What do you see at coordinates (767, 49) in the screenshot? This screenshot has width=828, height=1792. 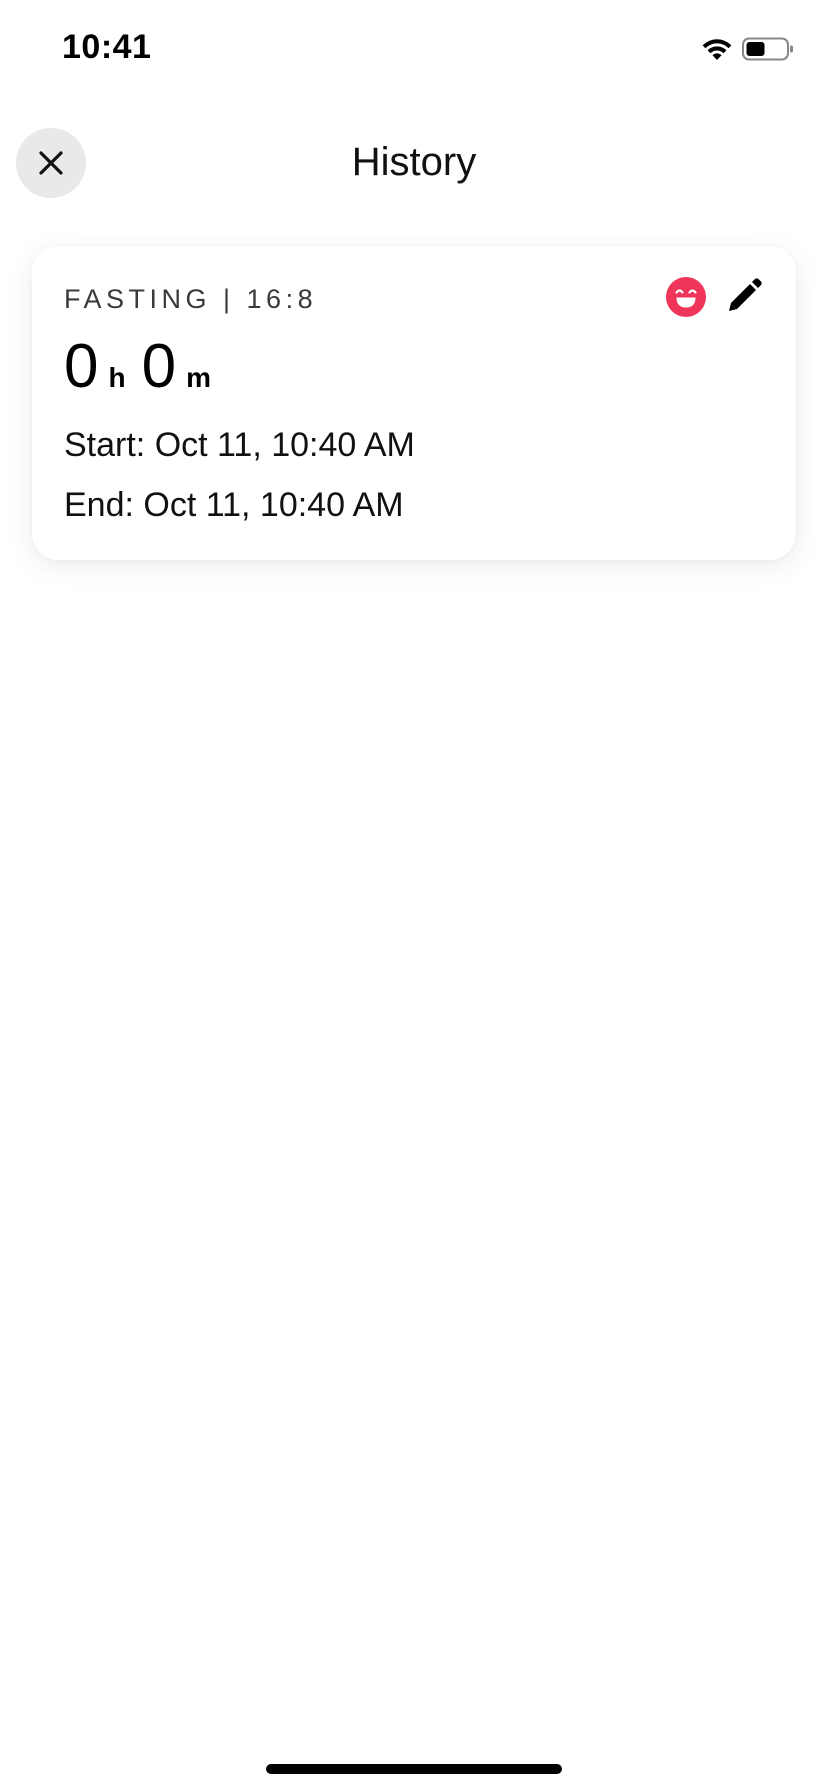 I see `battery-icon` at bounding box center [767, 49].